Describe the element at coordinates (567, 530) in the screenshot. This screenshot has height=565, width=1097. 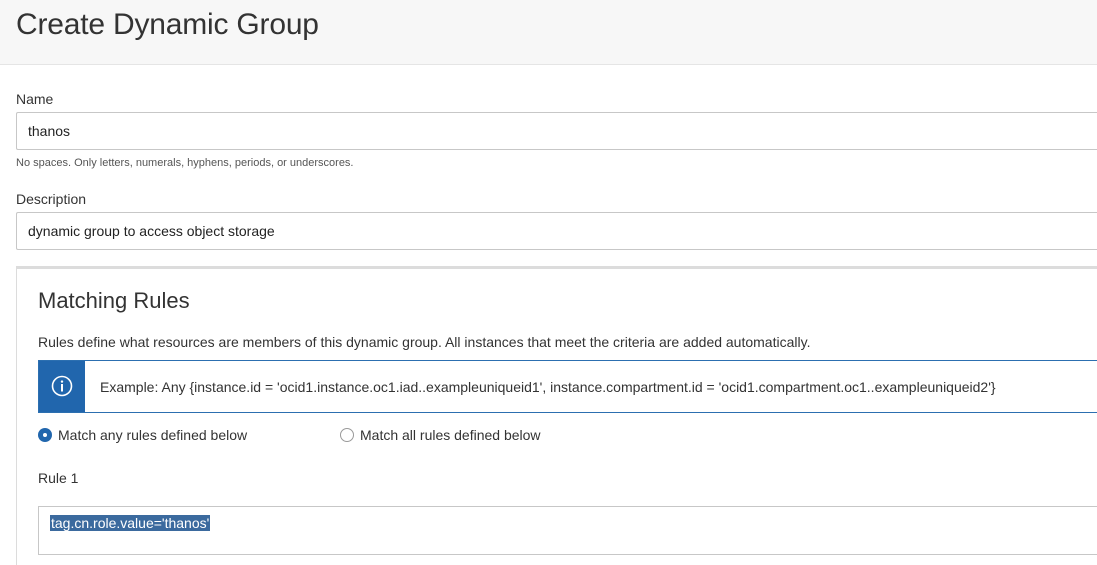
I see `rule-1-input: tag.cn.role.value='thanos'` at that location.